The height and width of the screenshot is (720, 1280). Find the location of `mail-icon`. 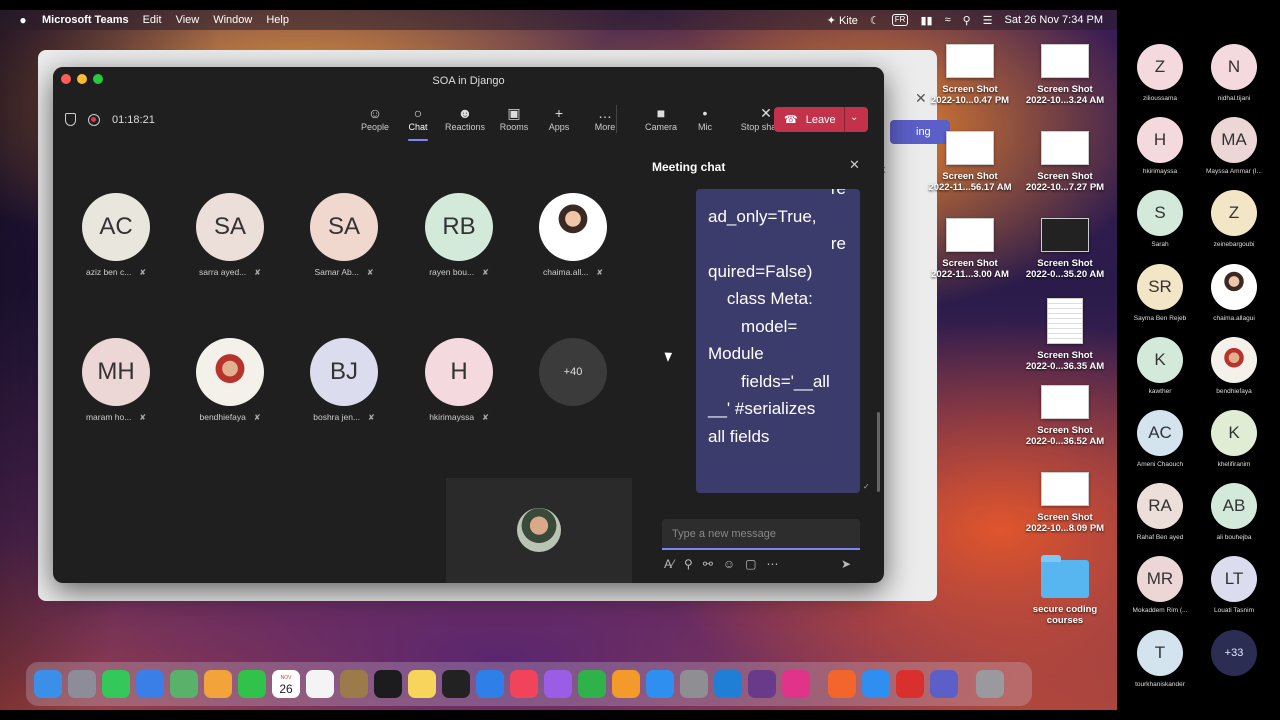

mail-icon is located at coordinates (150, 684).